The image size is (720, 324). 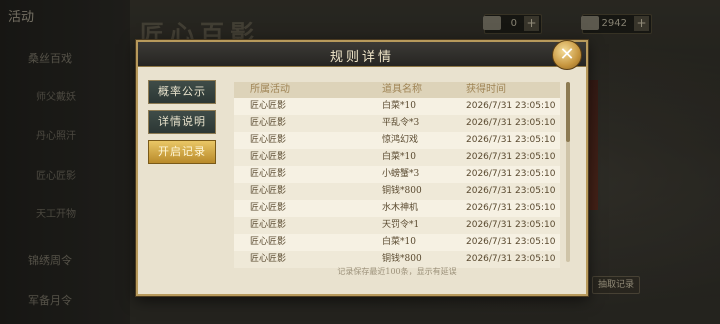 What do you see at coordinates (182, 92) in the screenshot?
I see `tab-probability: 概率公示` at bounding box center [182, 92].